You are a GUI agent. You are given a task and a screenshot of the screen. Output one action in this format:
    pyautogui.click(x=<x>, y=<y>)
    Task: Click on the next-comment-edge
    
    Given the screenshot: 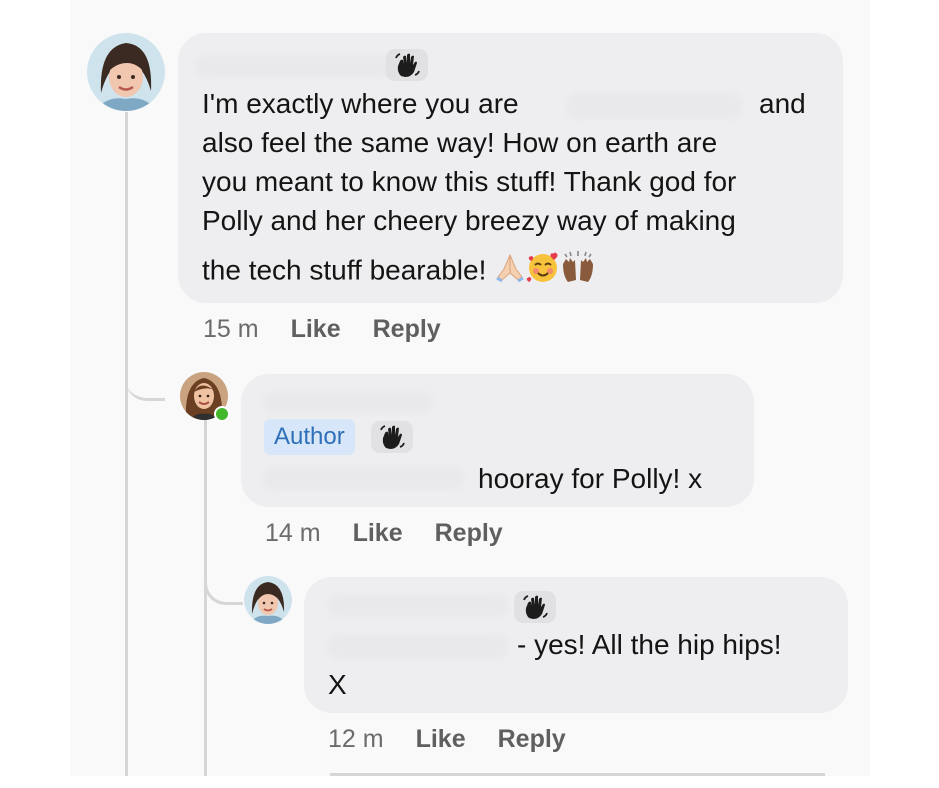 What is the action you would take?
    pyautogui.click(x=577, y=774)
    